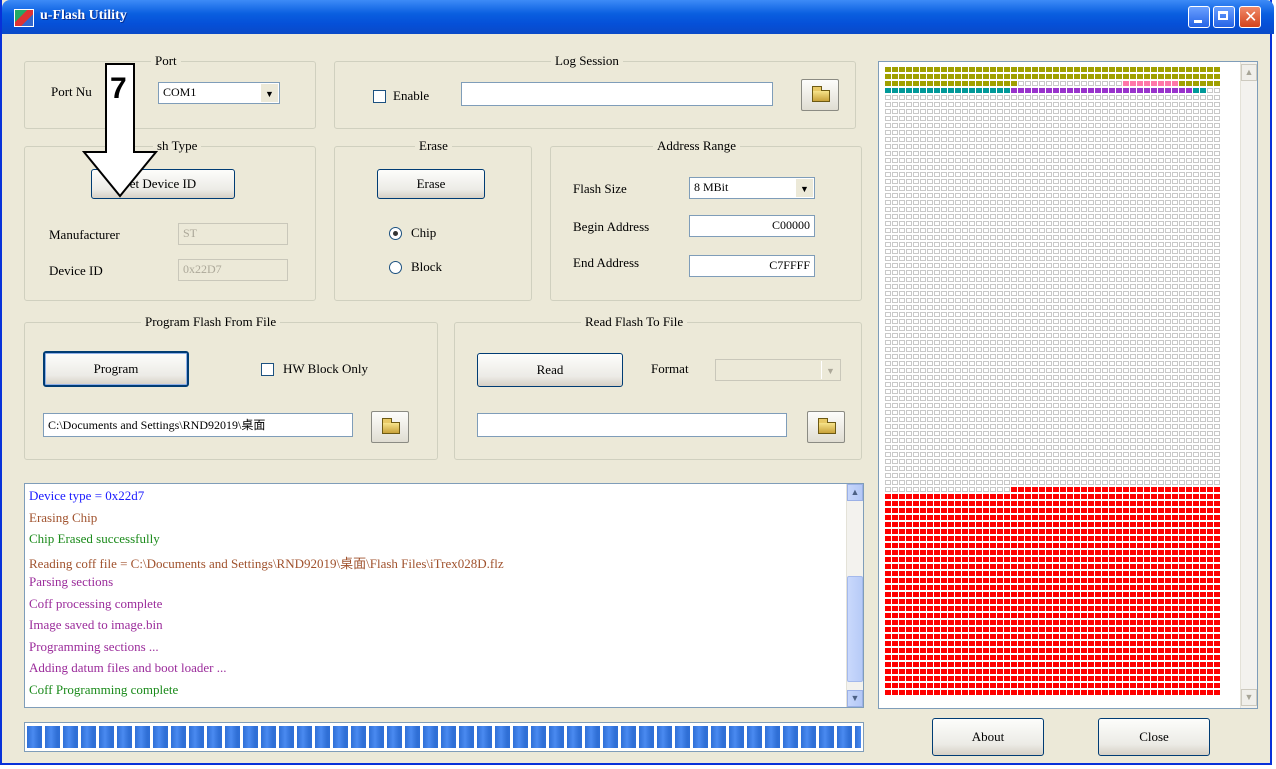  Describe the element at coordinates (855, 629) in the screenshot. I see `log-scroll-thumb` at that location.